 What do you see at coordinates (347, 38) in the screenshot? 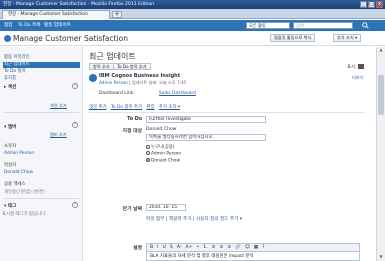
I see `more-actions-button: 추가 조치 ▾` at bounding box center [347, 38].